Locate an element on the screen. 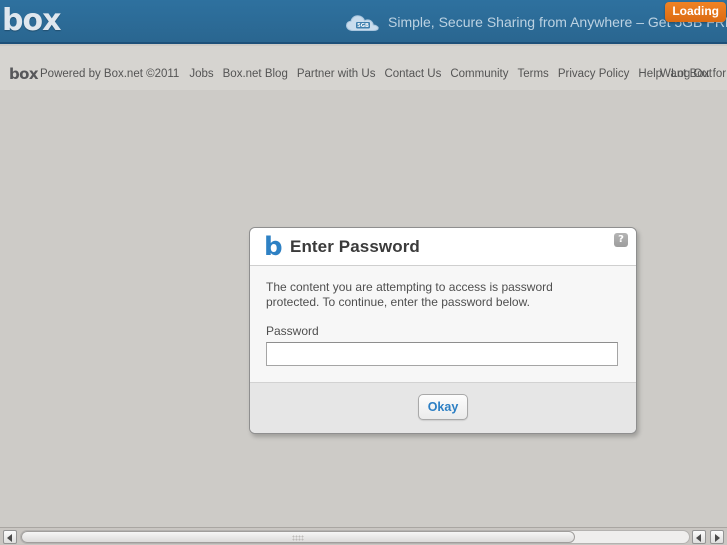  scrollbar-grip-icon is located at coordinates (298, 538).